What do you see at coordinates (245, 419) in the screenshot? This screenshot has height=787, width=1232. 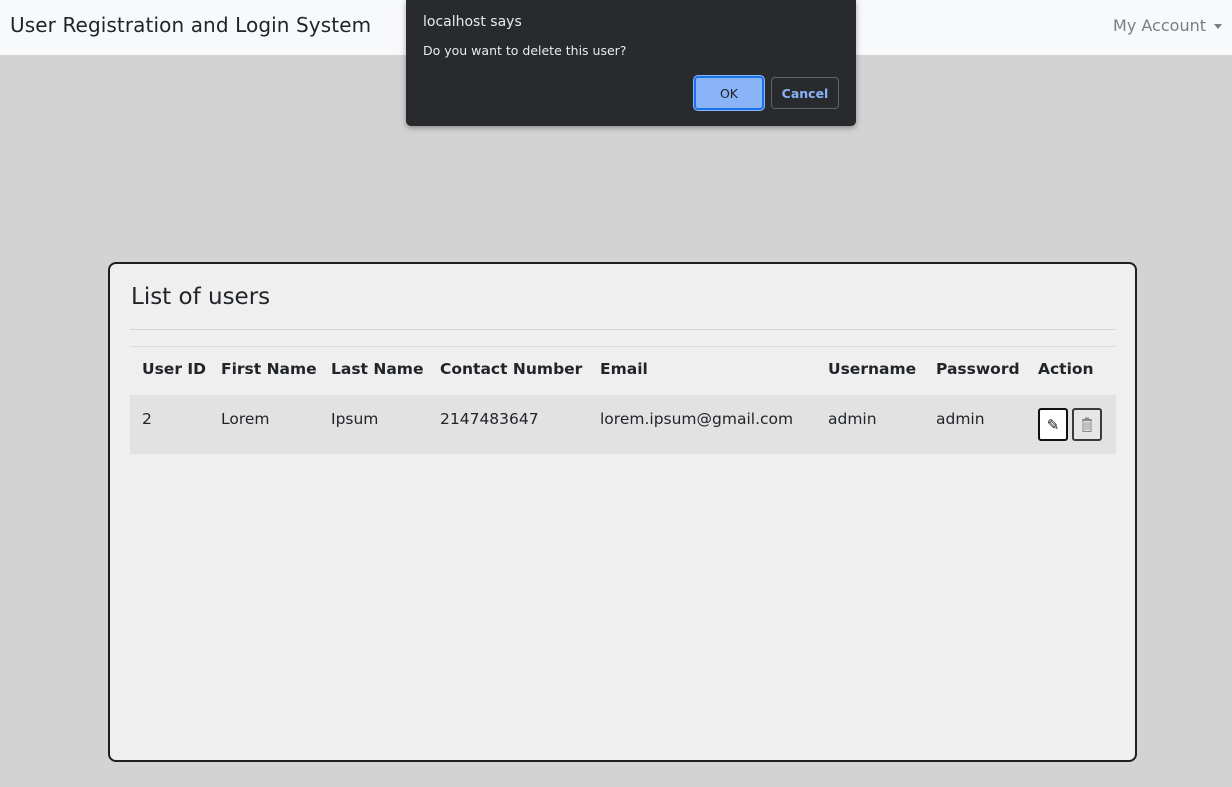 I see `cell-first-name: Lorem` at bounding box center [245, 419].